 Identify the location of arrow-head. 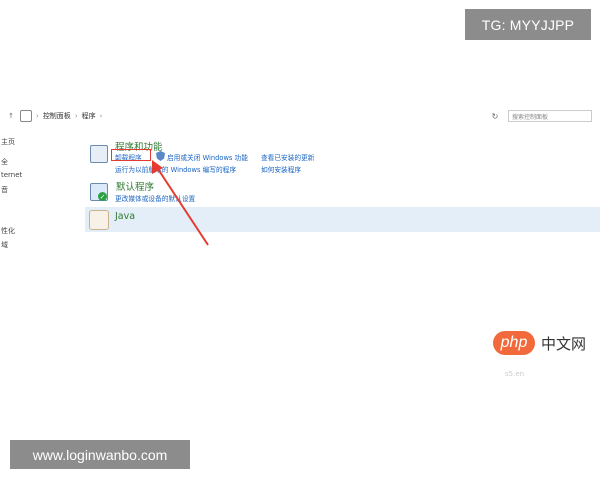
(157, 167).